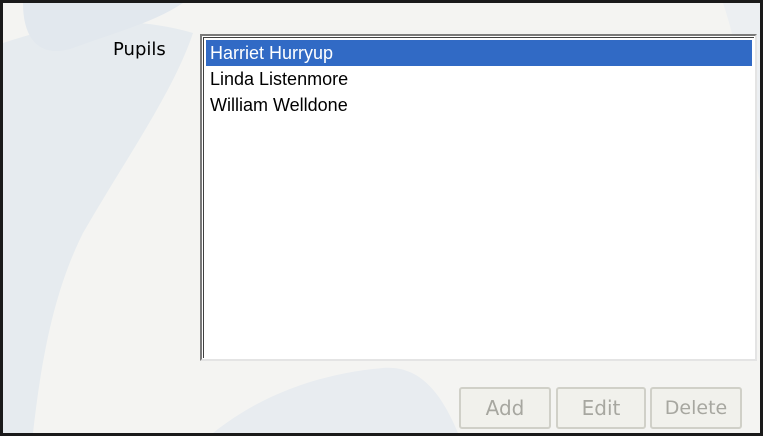 This screenshot has height=436, width=763. What do you see at coordinates (479, 105) in the screenshot?
I see `list-item: William Welldone` at bounding box center [479, 105].